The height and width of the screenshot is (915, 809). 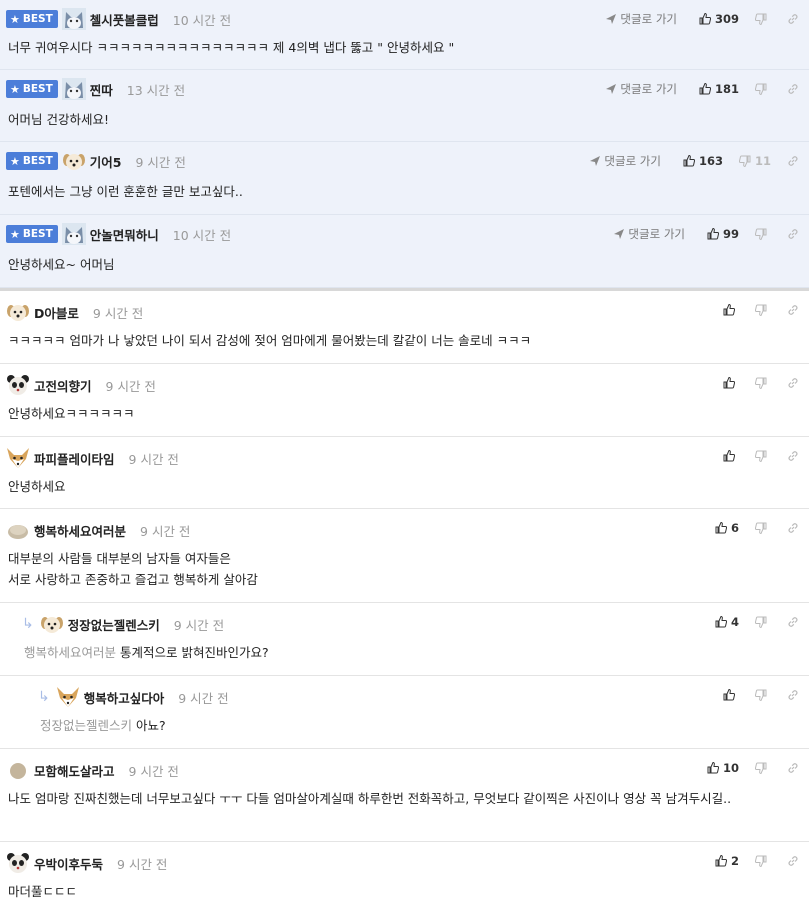 I want to click on dislike-count: 11, so click(x=762, y=161).